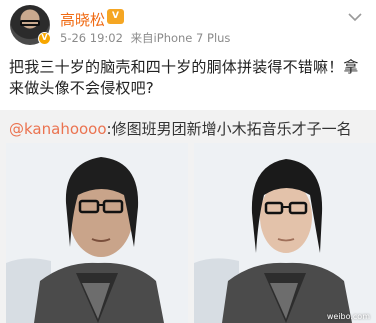 This screenshot has height=323, width=376. I want to click on post-meta: 5-26 19:02 来自iPhone 7 Plus, so click(145, 38).